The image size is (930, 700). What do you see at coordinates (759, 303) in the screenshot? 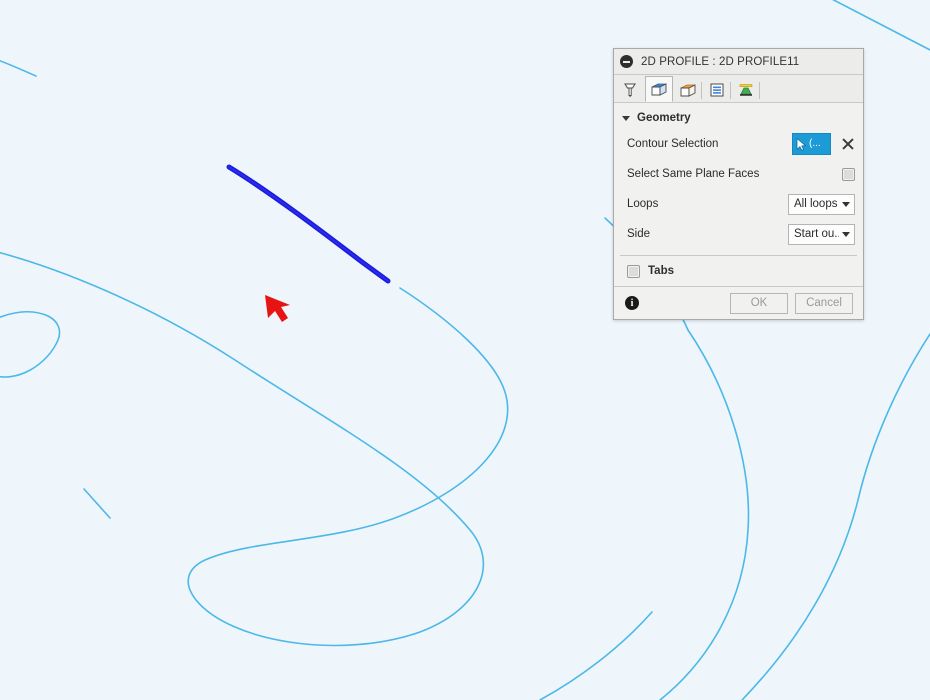
I see `ok-button: OK` at bounding box center [759, 303].